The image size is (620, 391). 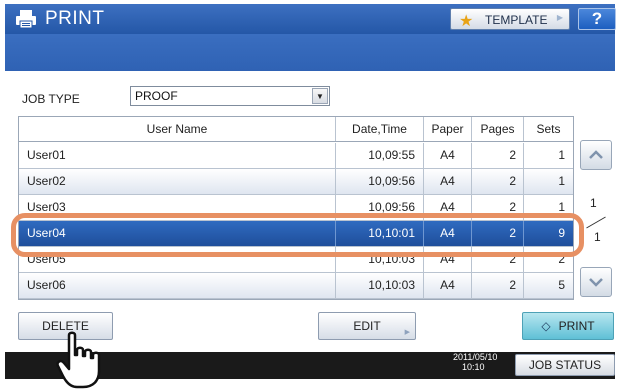 What do you see at coordinates (51, 99) in the screenshot?
I see `job-type-label: JOB TYPE` at bounding box center [51, 99].